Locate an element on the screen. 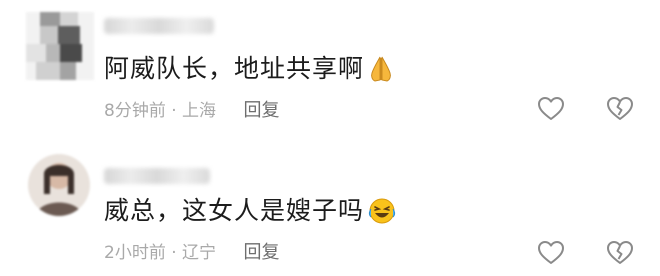  folded-hands-emoji-icon is located at coordinates (381, 72).